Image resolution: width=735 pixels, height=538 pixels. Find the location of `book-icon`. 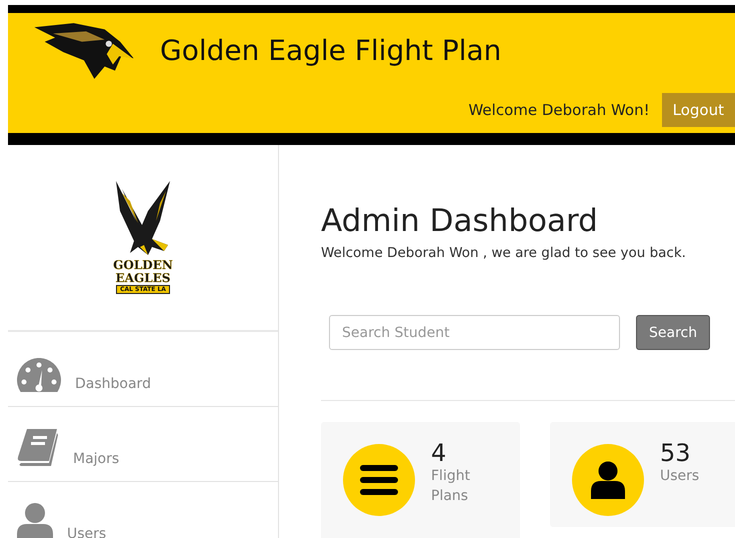

book-icon is located at coordinates (38, 448).